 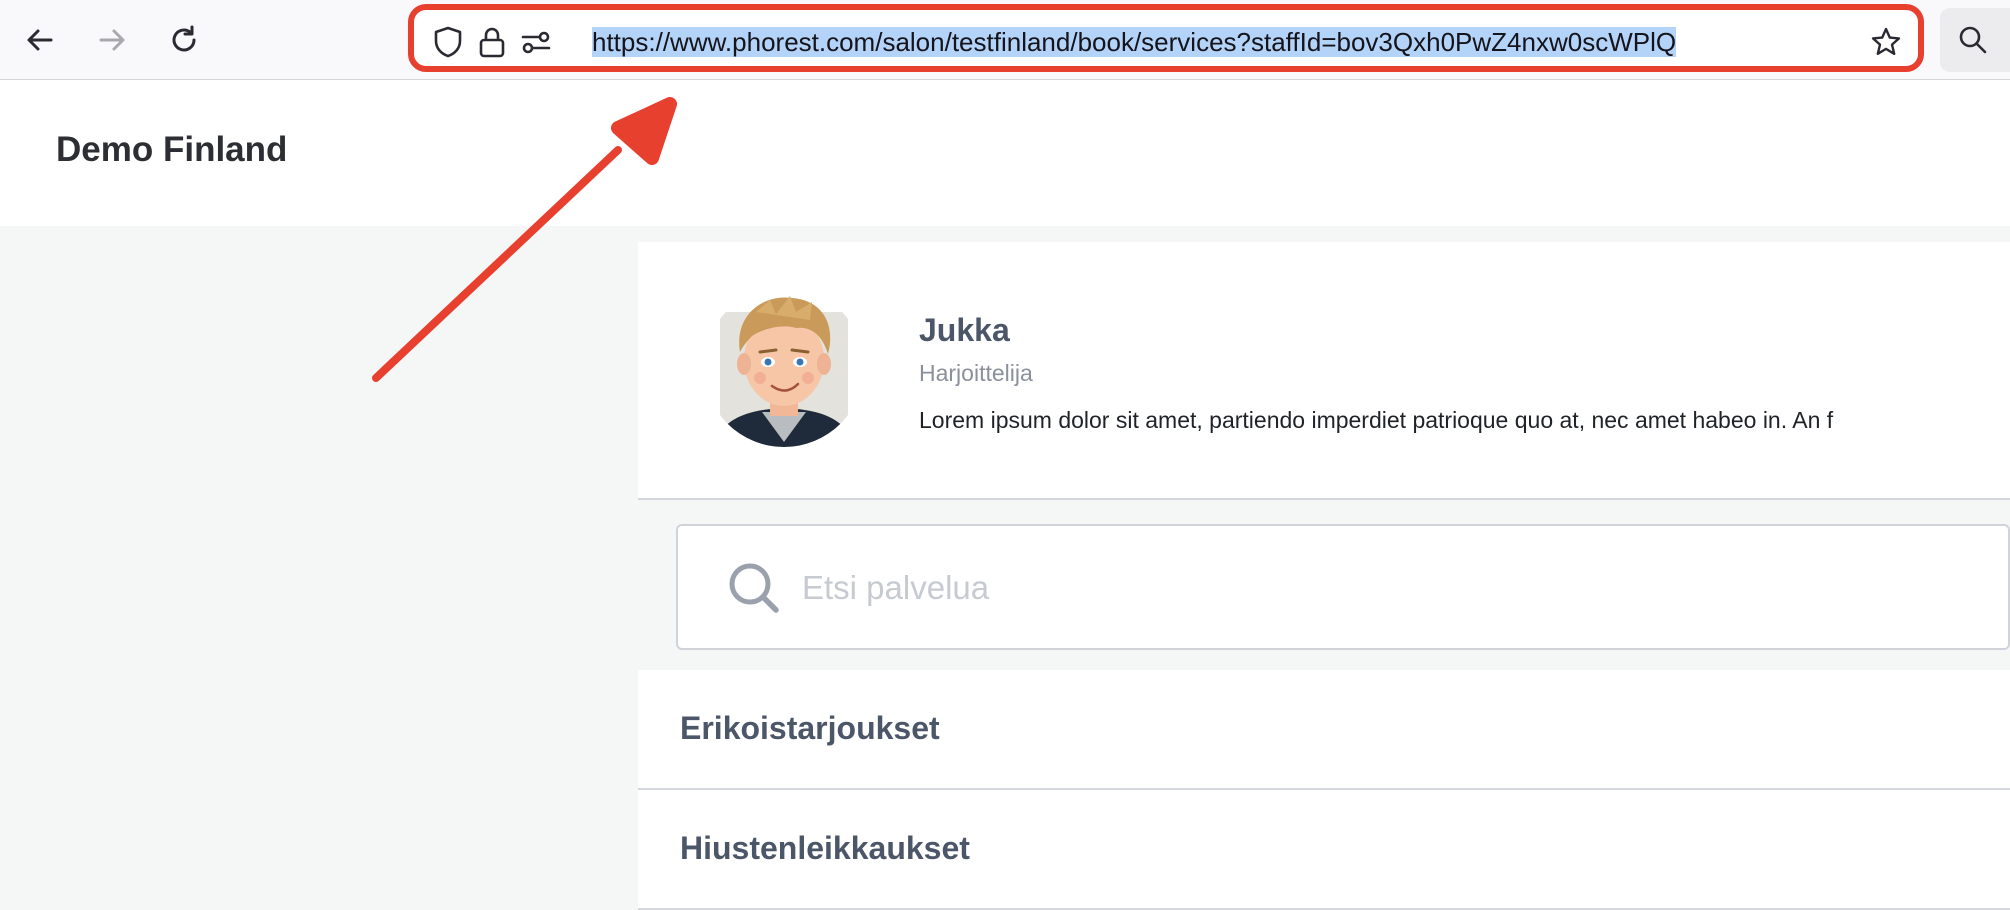 I want to click on tracking-protection-button, so click(x=448, y=42).